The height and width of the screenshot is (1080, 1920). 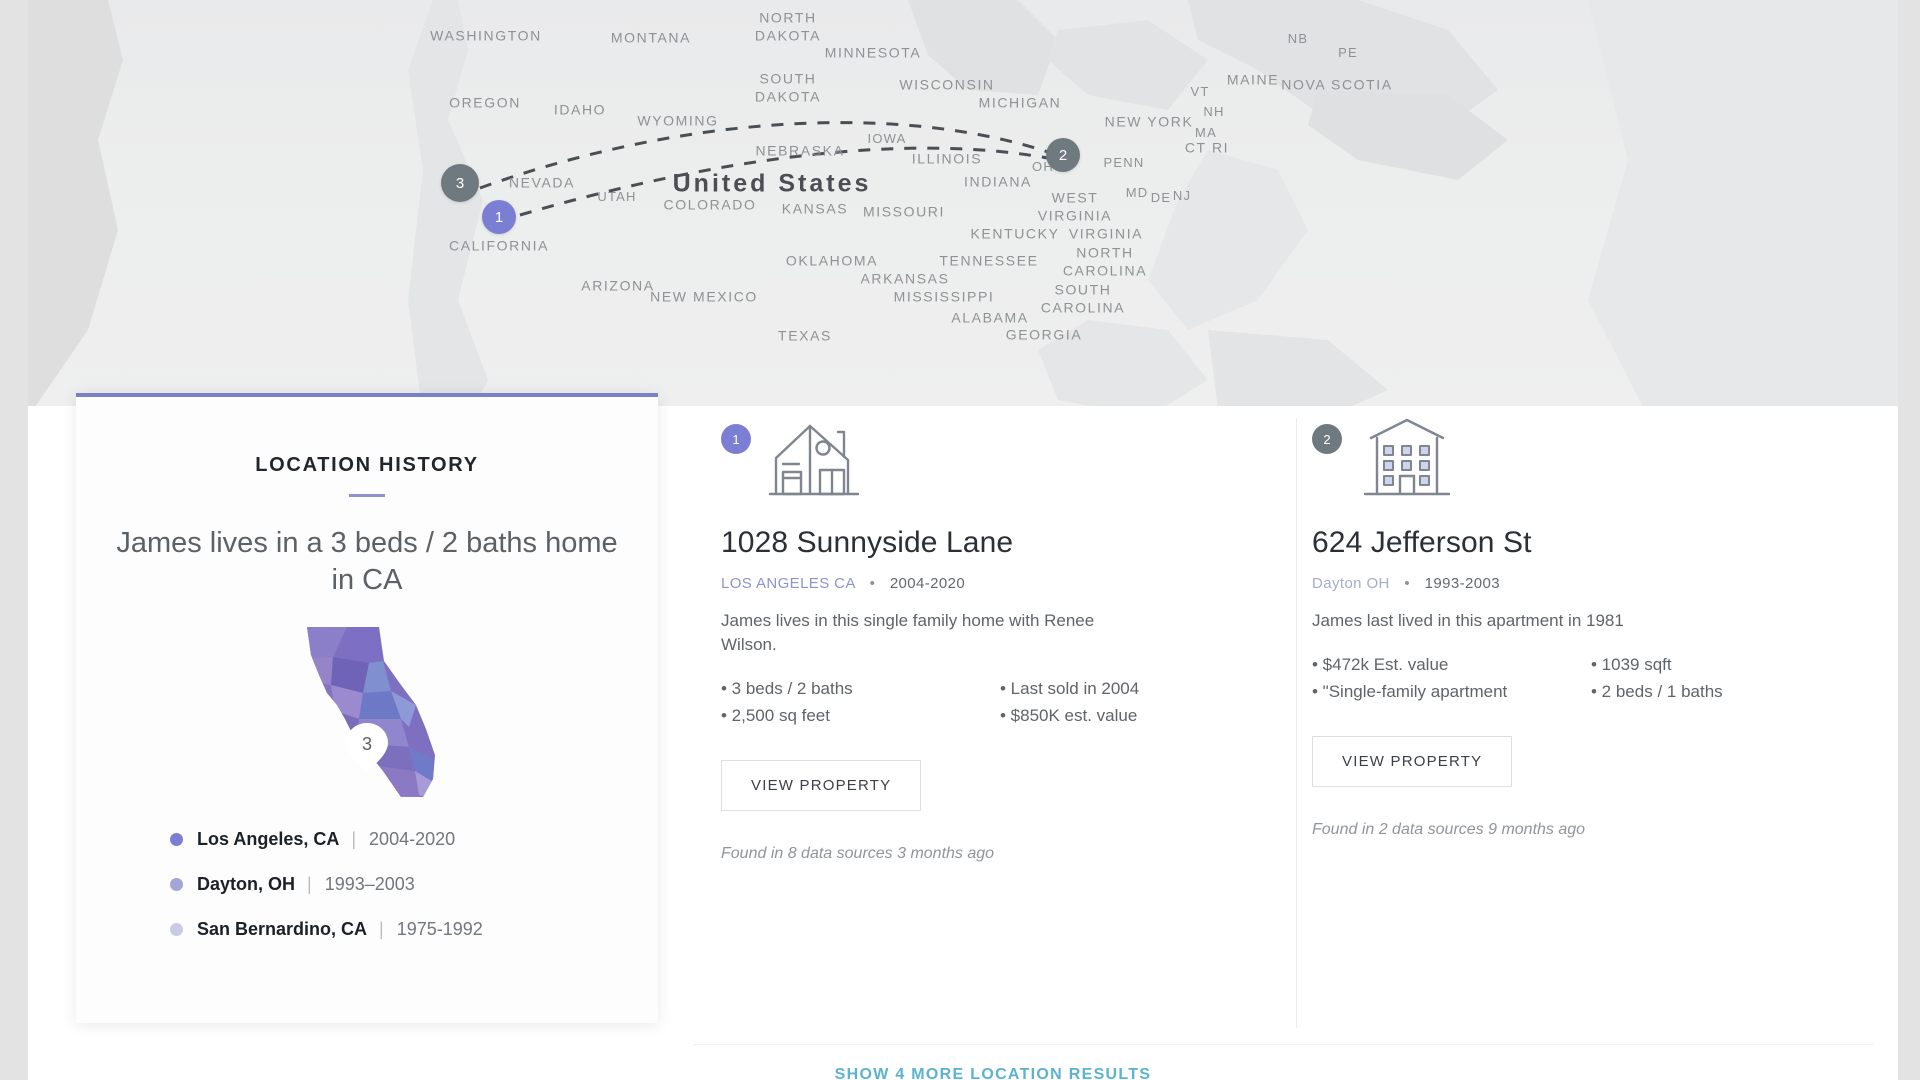 What do you see at coordinates (1063, 155) in the screenshot?
I see `map-marker-2: 2` at bounding box center [1063, 155].